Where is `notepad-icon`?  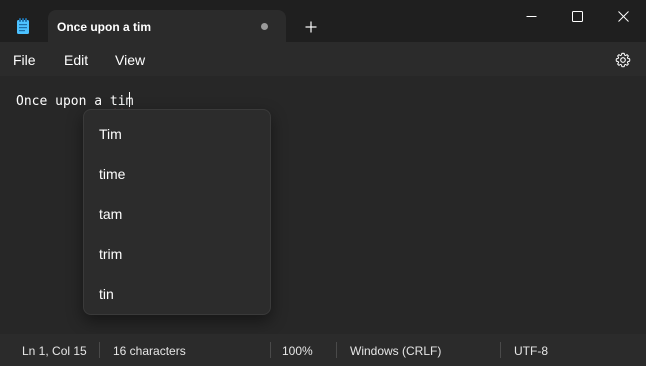 notepad-icon is located at coordinates (23, 26).